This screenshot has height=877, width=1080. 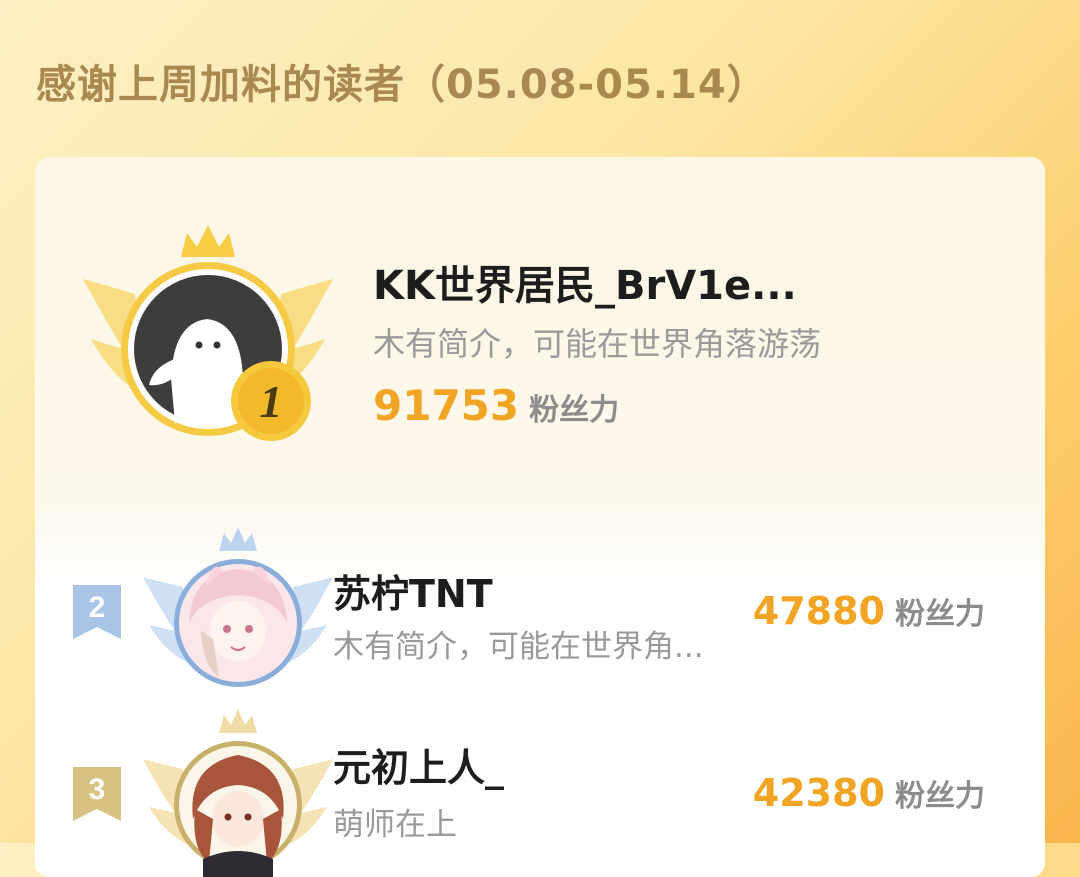 What do you see at coordinates (413, 590) in the screenshot?
I see `reader-name: 苏柠TNT` at bounding box center [413, 590].